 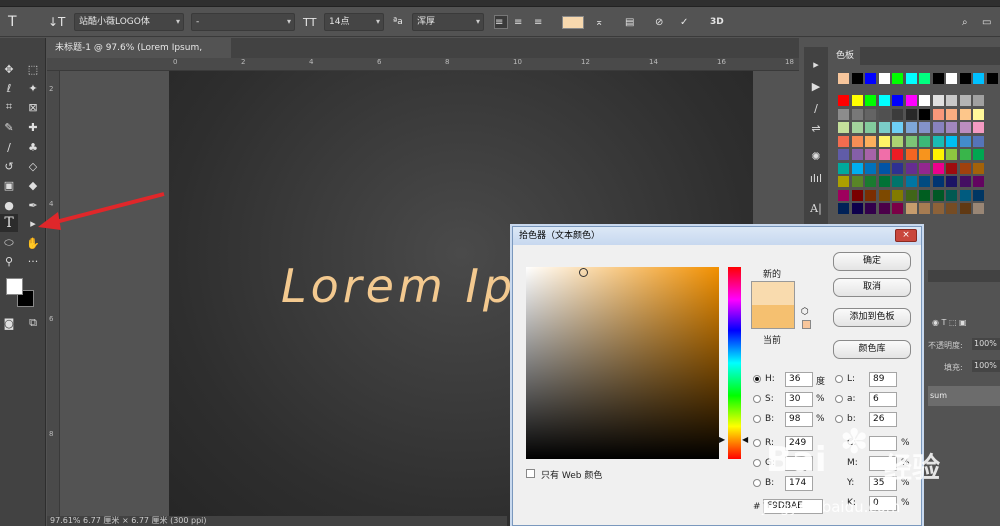 What do you see at coordinates (33, 323) in the screenshot?
I see `screen-mode-icon: ⧉` at bounding box center [33, 323].